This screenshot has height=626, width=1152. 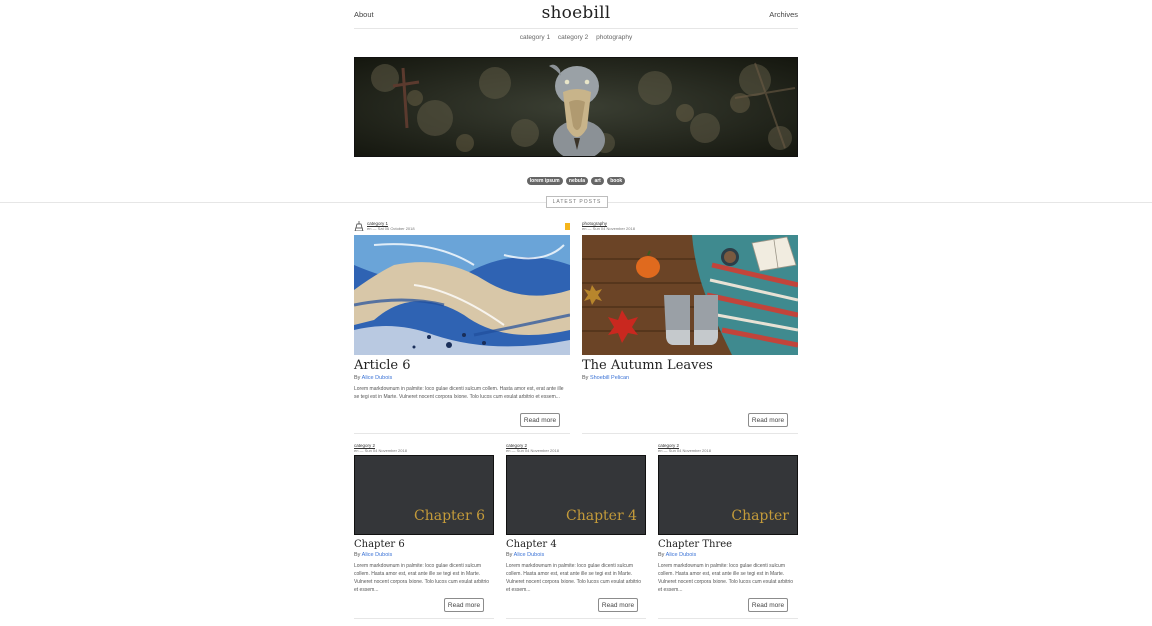 I want to click on post-image-autumn-flatlay, so click(x=690, y=295).